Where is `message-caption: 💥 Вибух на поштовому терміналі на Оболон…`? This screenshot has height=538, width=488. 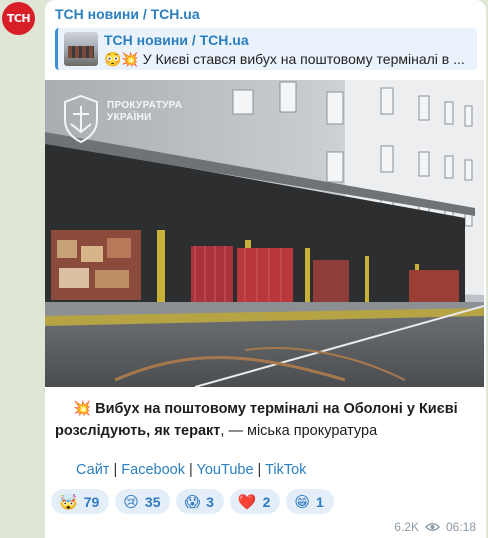 message-caption: 💥 Вибух на поштовому терміналі на Оболон… is located at coordinates (265, 420).